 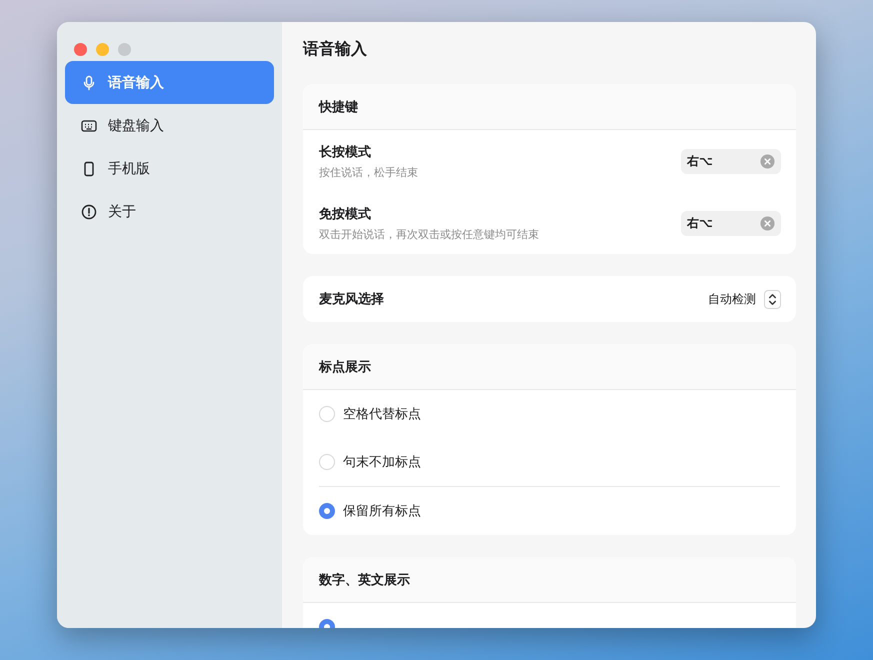 I want to click on sidebar-item: 关于, so click(x=169, y=211).